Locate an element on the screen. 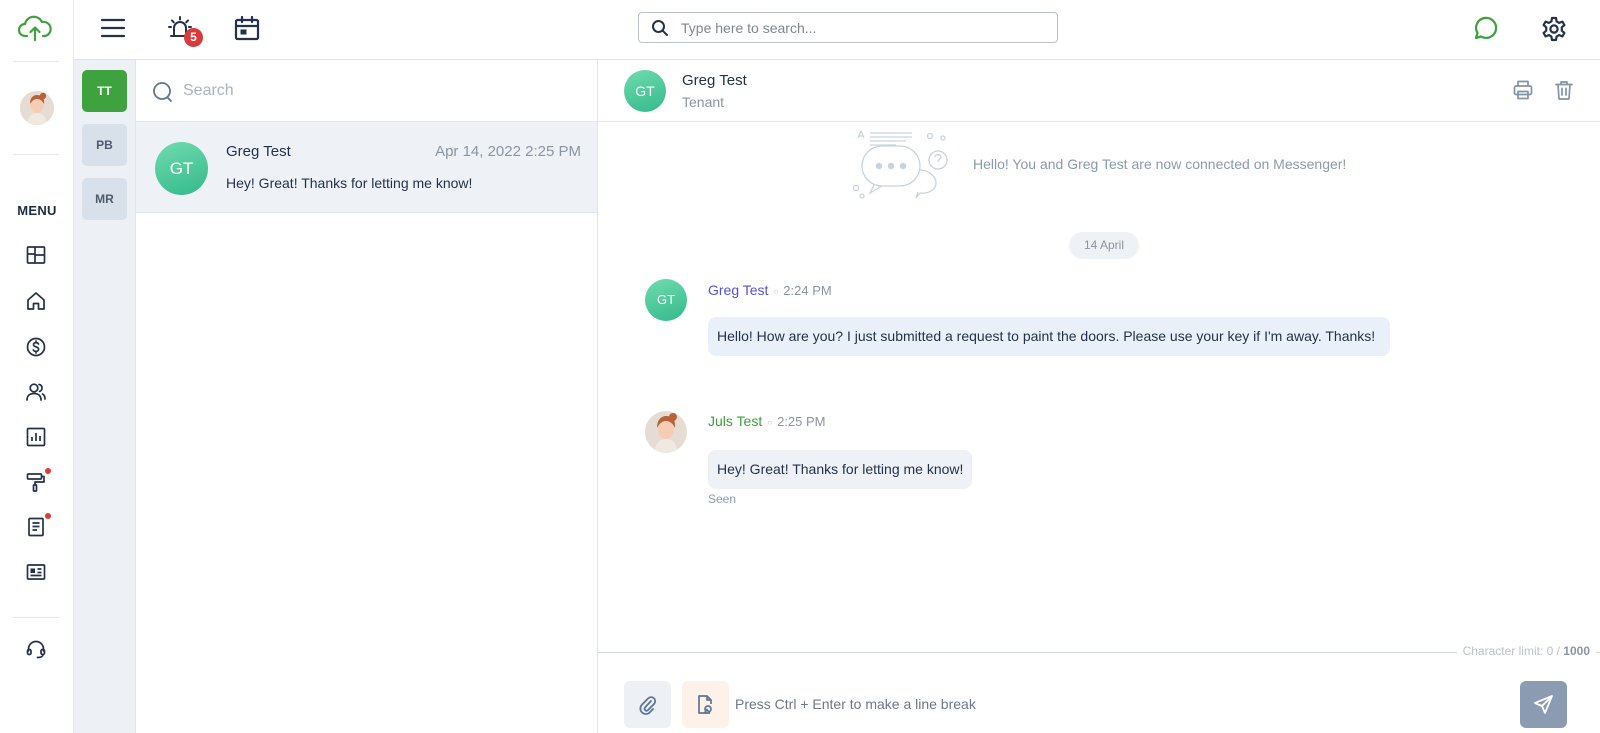  character-limit: Character limit: 0 / 1000 is located at coordinates (1526, 651).